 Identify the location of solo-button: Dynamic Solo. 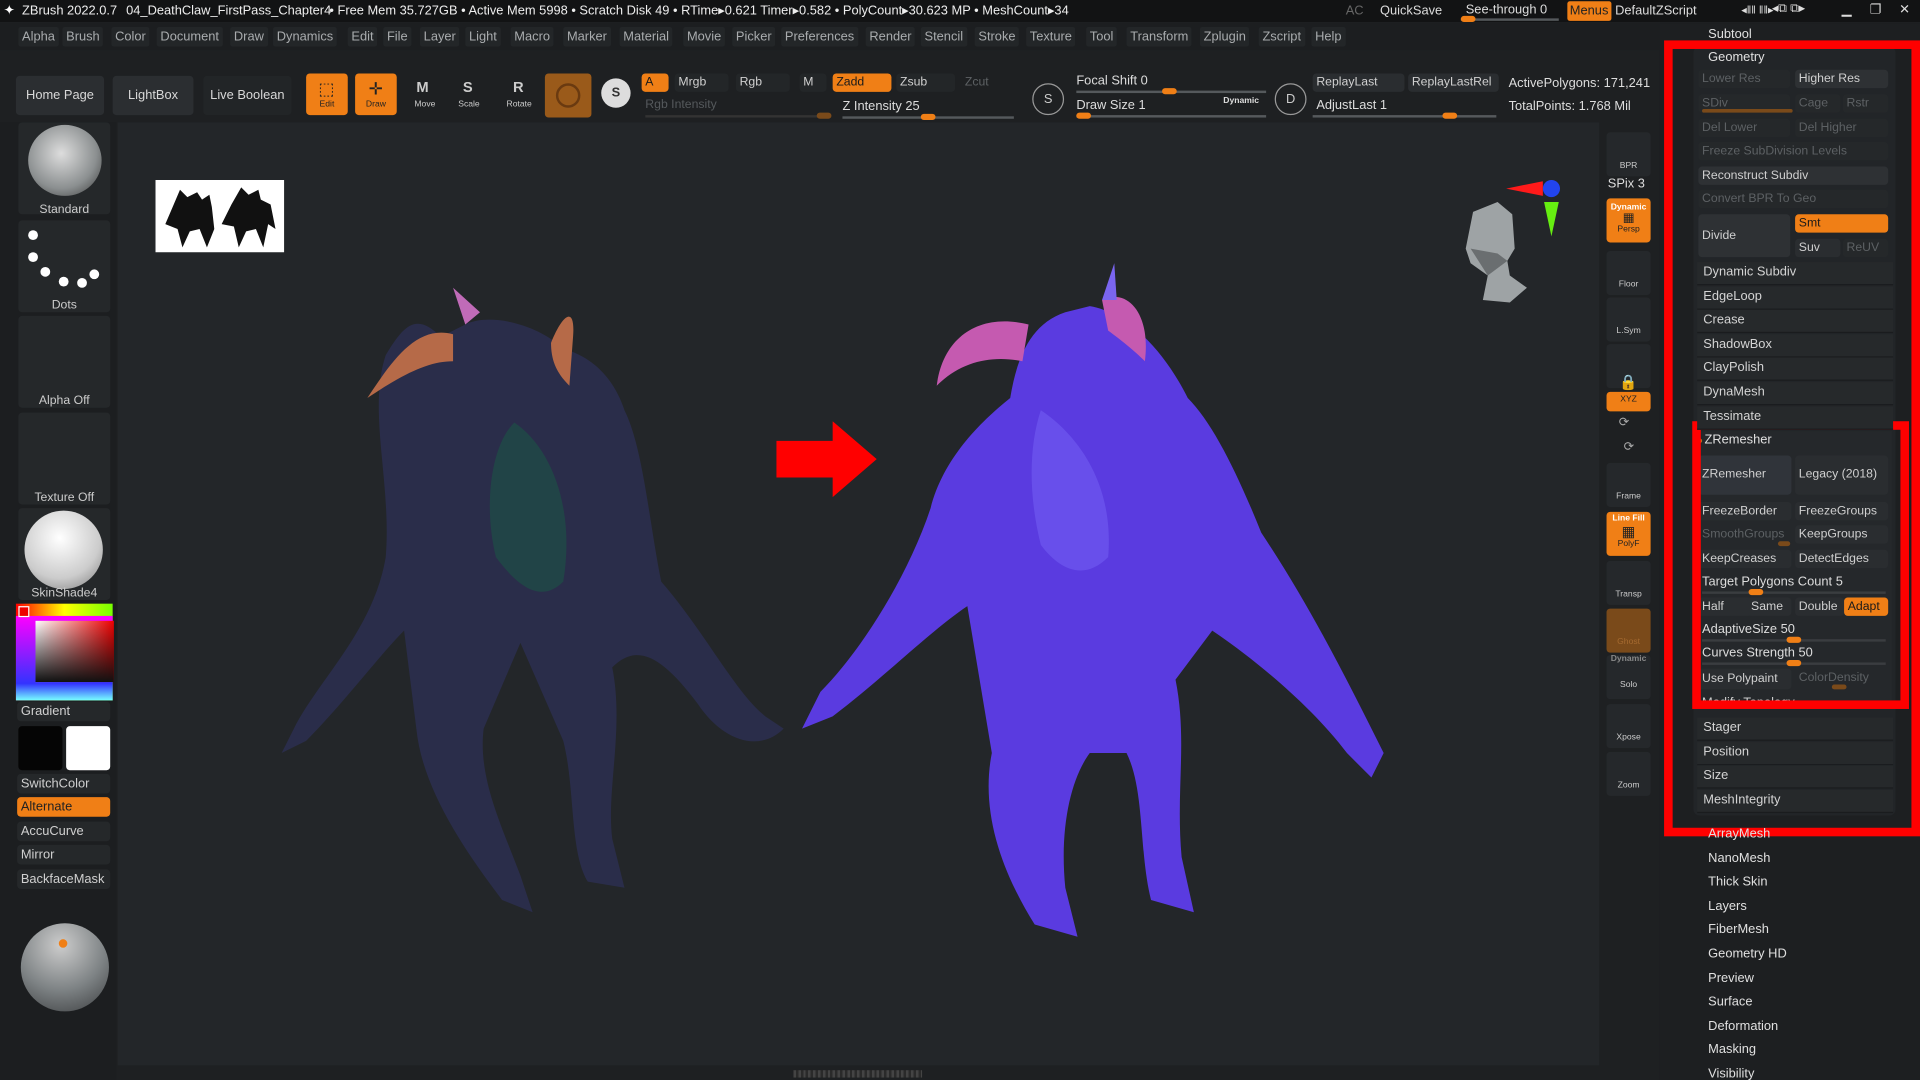
(1628, 677).